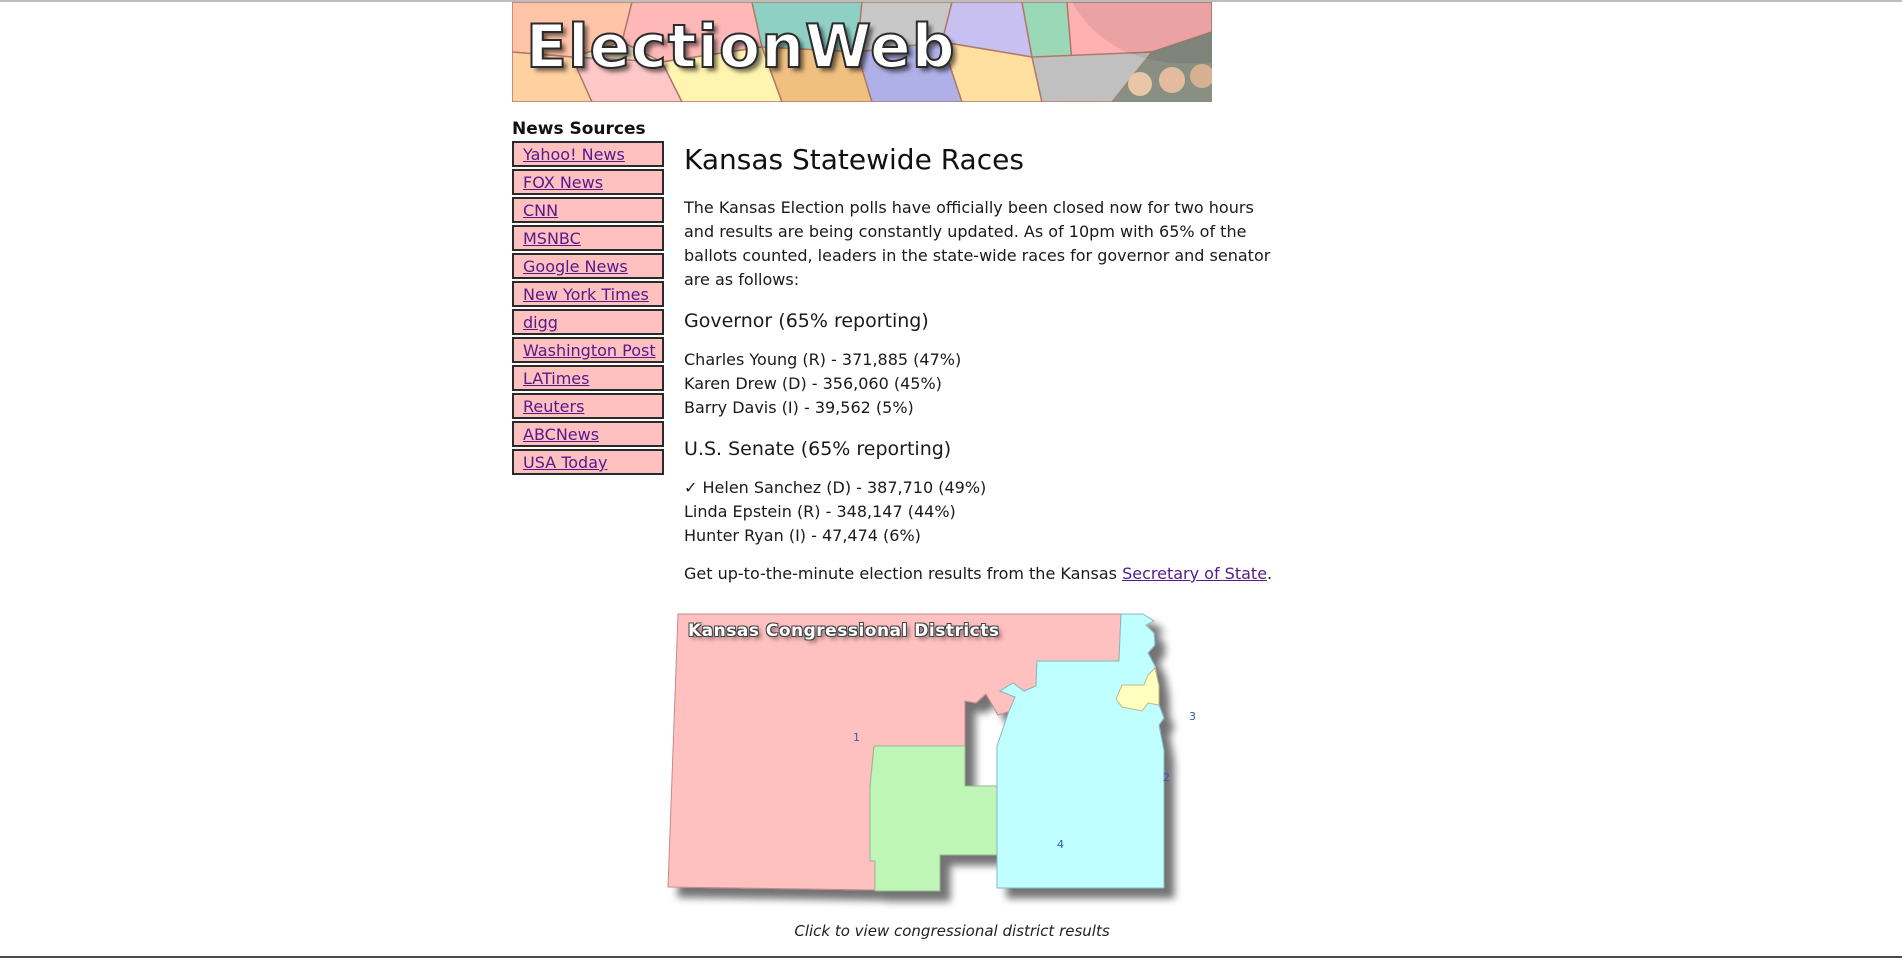 Image resolution: width=1902 pixels, height=958 pixels. I want to click on congressional-districts-map: Kansas Congressional Districts 1 2 3 4, so click(954, 761).